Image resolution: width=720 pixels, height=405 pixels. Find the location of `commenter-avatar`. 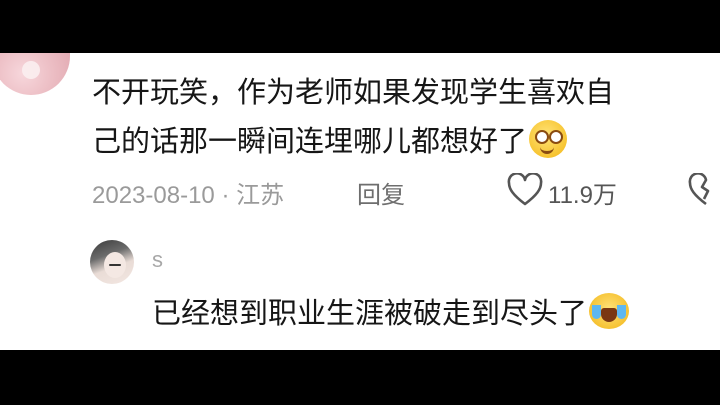

commenter-avatar is located at coordinates (35, 74).